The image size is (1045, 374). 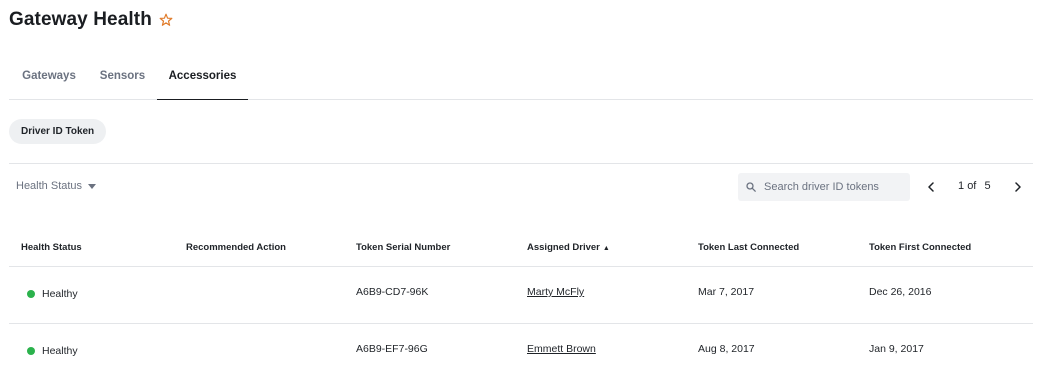 I want to click on total-pages: 5, so click(x=987, y=186).